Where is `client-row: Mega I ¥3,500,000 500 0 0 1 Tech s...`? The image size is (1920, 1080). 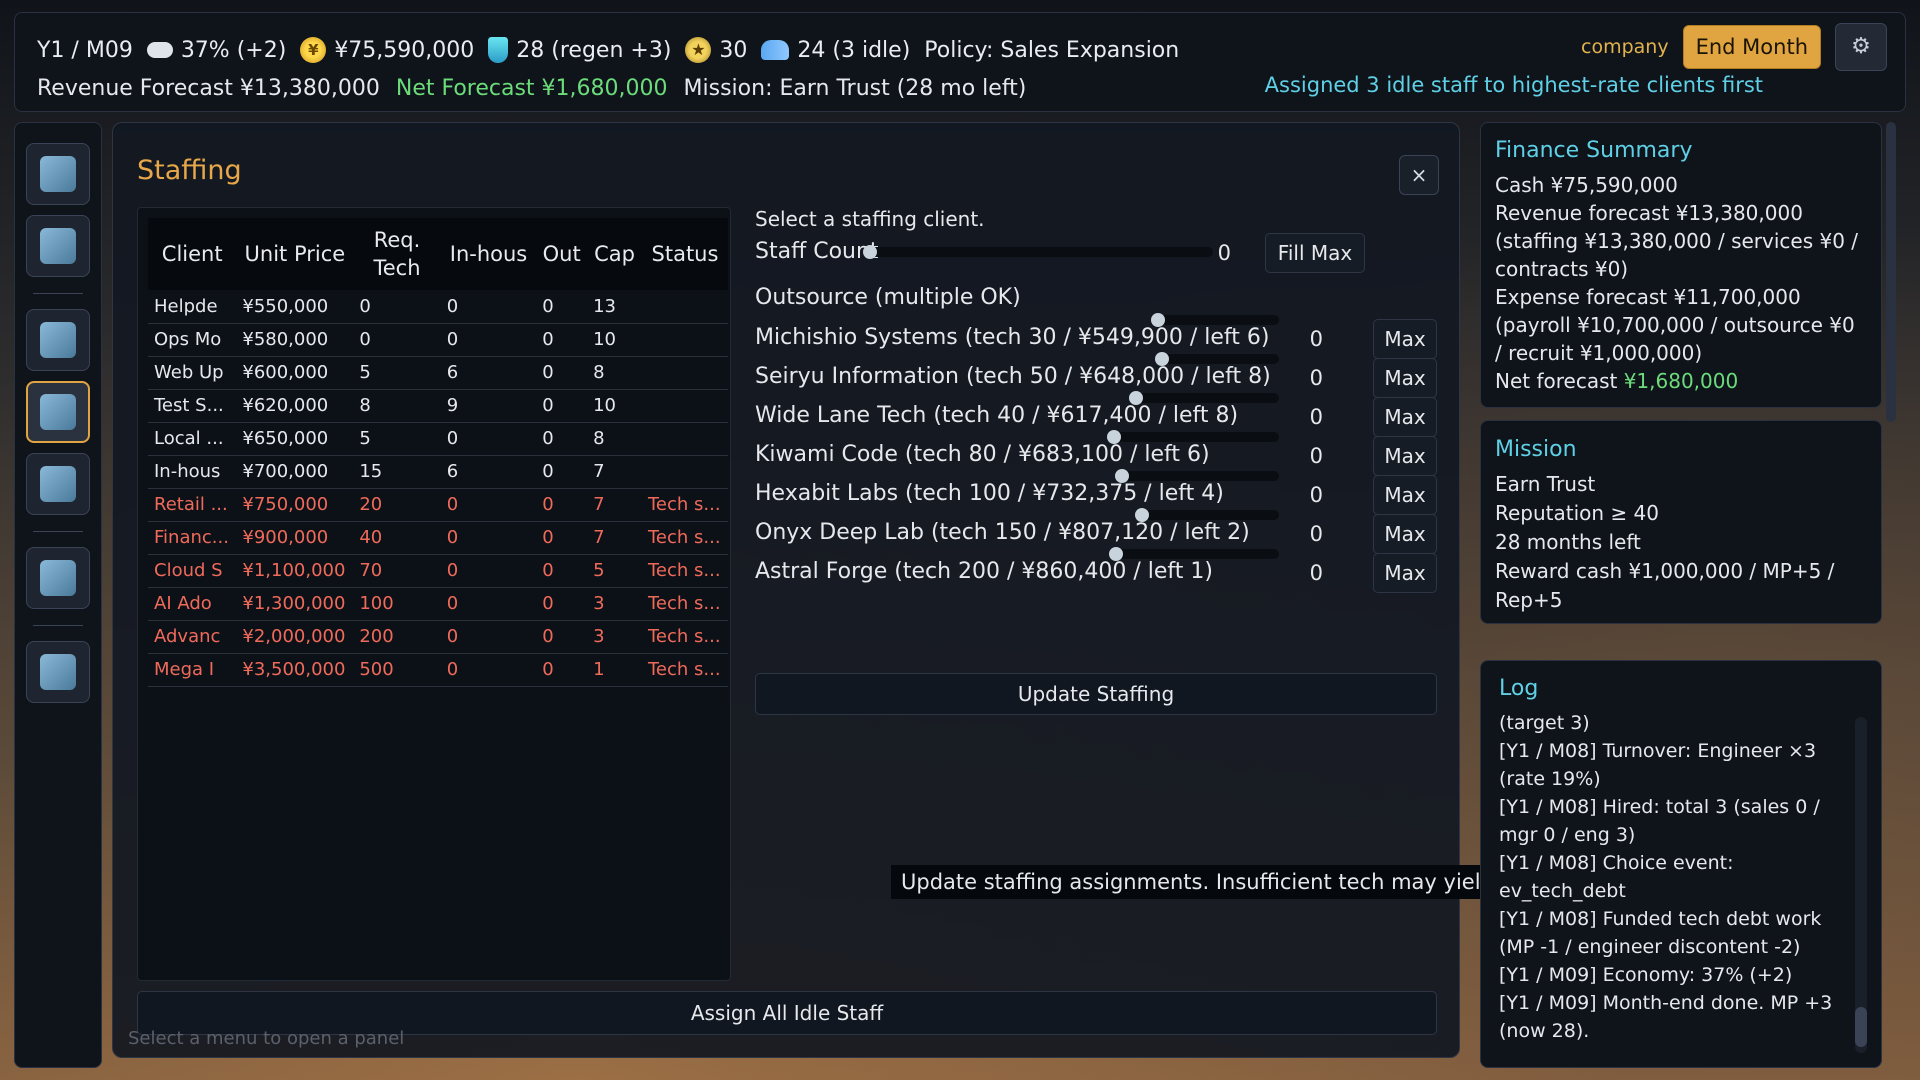
client-row: Mega I ¥3,500,000 500 0 0 1 Tech s... is located at coordinates (438, 670).